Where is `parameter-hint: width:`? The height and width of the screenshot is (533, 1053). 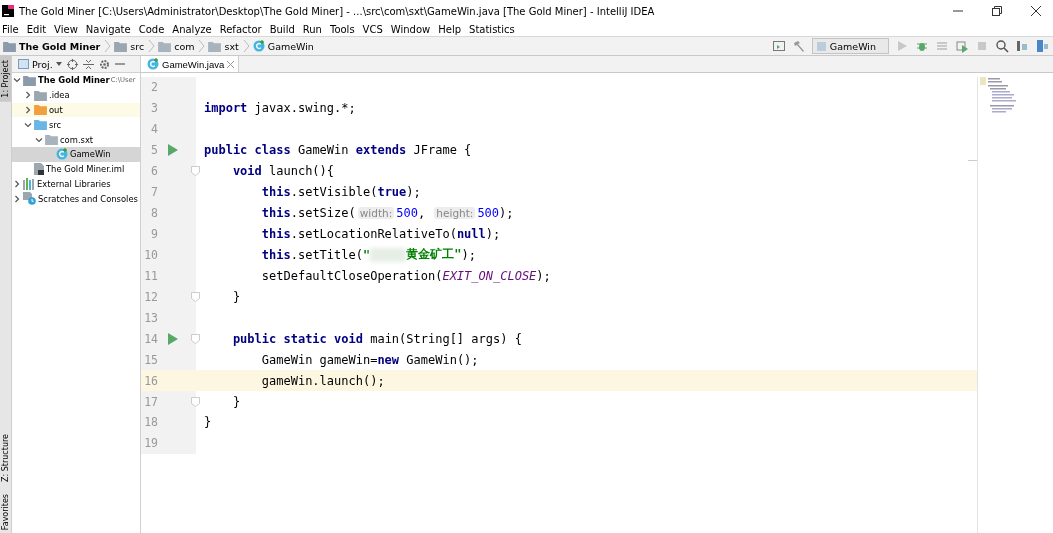 parameter-hint: width: is located at coordinates (376, 213).